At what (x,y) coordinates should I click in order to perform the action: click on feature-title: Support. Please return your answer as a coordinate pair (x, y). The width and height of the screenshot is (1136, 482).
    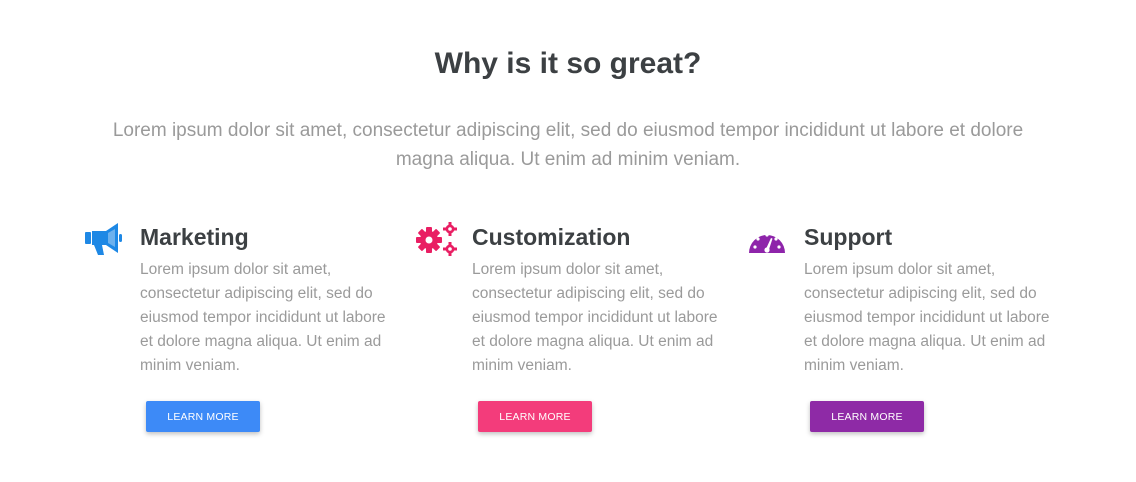
    Looking at the image, I should click on (848, 237).